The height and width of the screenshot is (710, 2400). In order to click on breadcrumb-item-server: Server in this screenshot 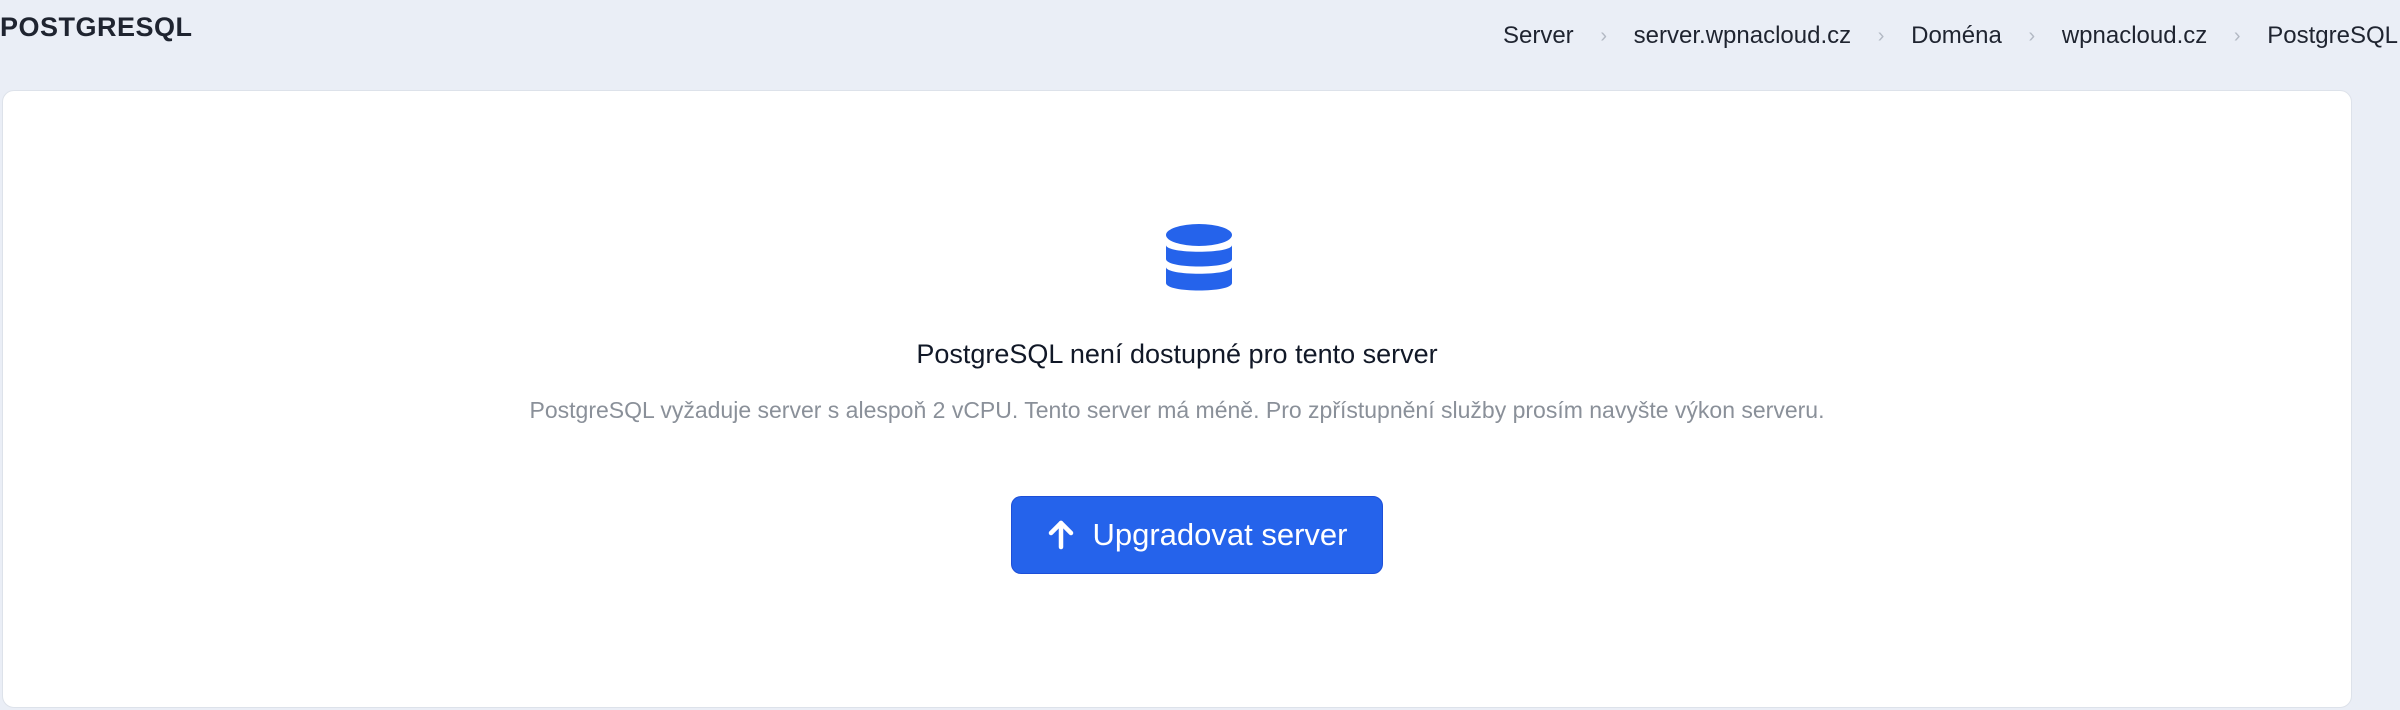, I will do `click(1538, 36)`.